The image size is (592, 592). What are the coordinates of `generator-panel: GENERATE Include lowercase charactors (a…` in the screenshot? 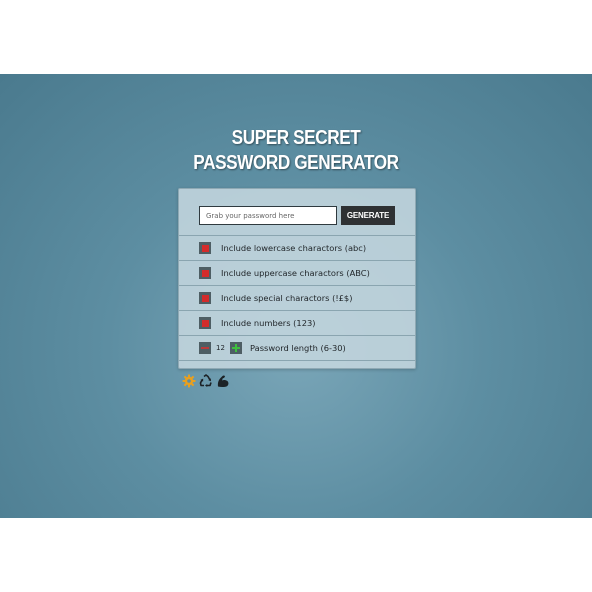 It's located at (297, 278).